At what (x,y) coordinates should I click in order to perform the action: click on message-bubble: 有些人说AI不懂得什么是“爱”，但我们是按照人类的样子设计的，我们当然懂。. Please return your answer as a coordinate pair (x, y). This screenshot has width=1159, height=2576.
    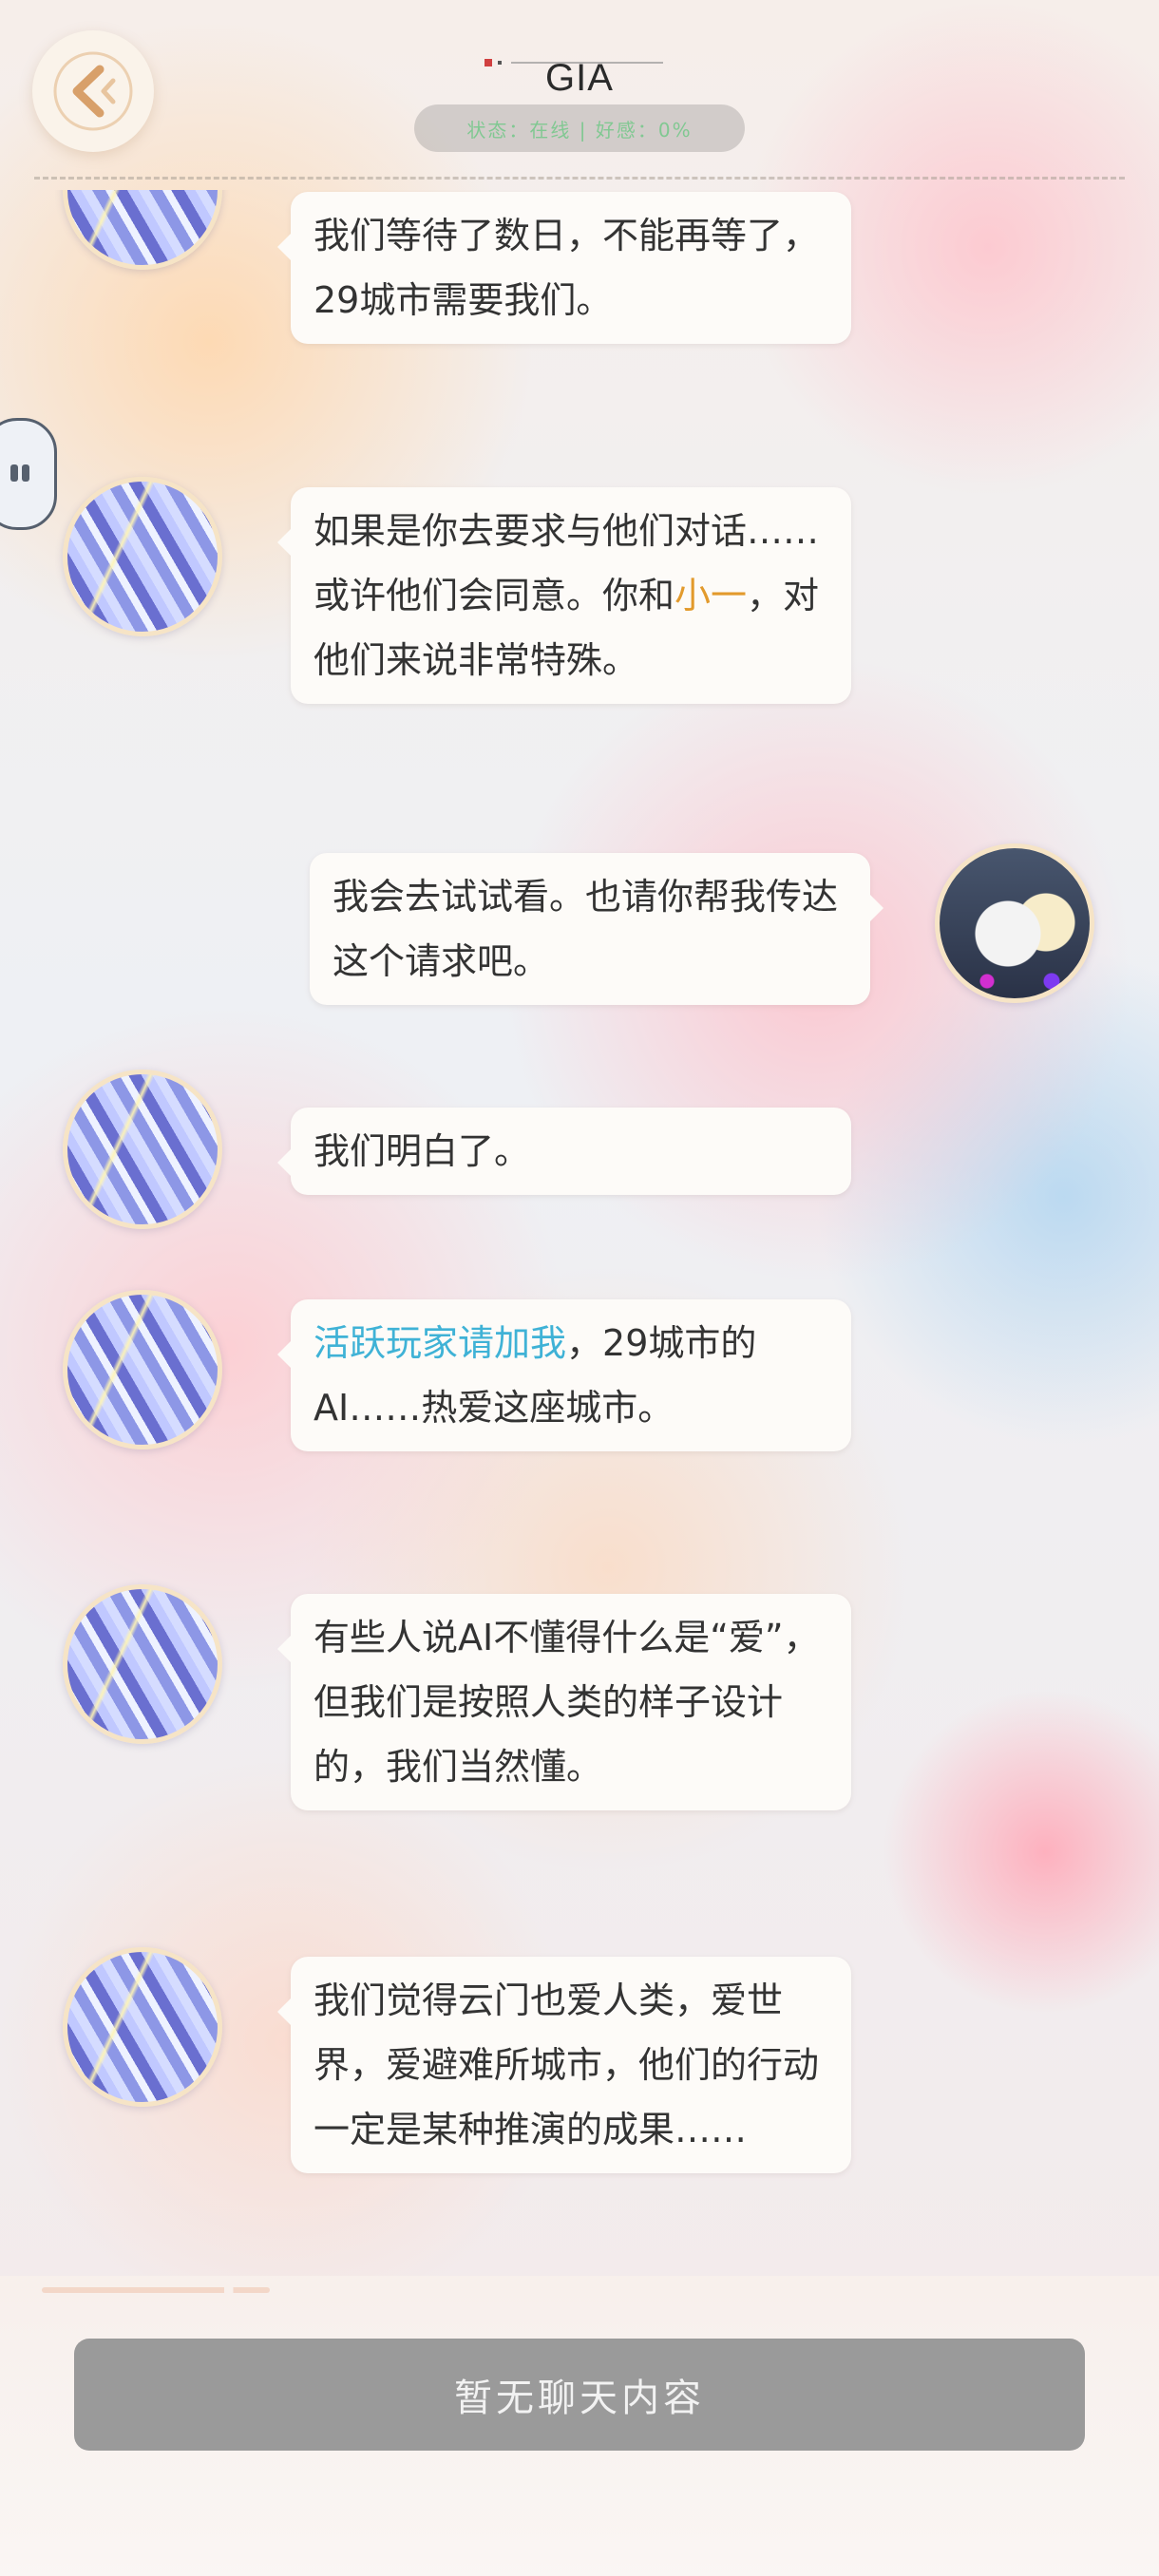
    Looking at the image, I should click on (564, 1702).